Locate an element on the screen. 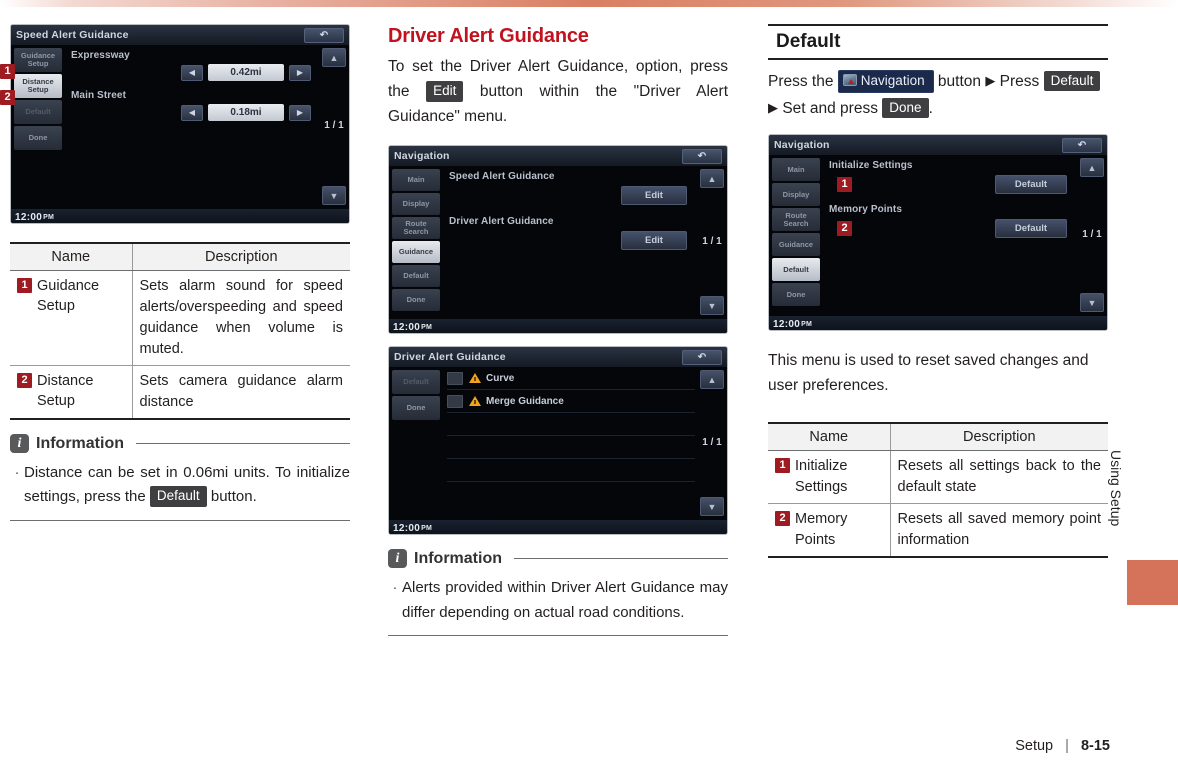 This screenshot has height=761, width=1178. navigation-button: Navigation is located at coordinates (885, 81).